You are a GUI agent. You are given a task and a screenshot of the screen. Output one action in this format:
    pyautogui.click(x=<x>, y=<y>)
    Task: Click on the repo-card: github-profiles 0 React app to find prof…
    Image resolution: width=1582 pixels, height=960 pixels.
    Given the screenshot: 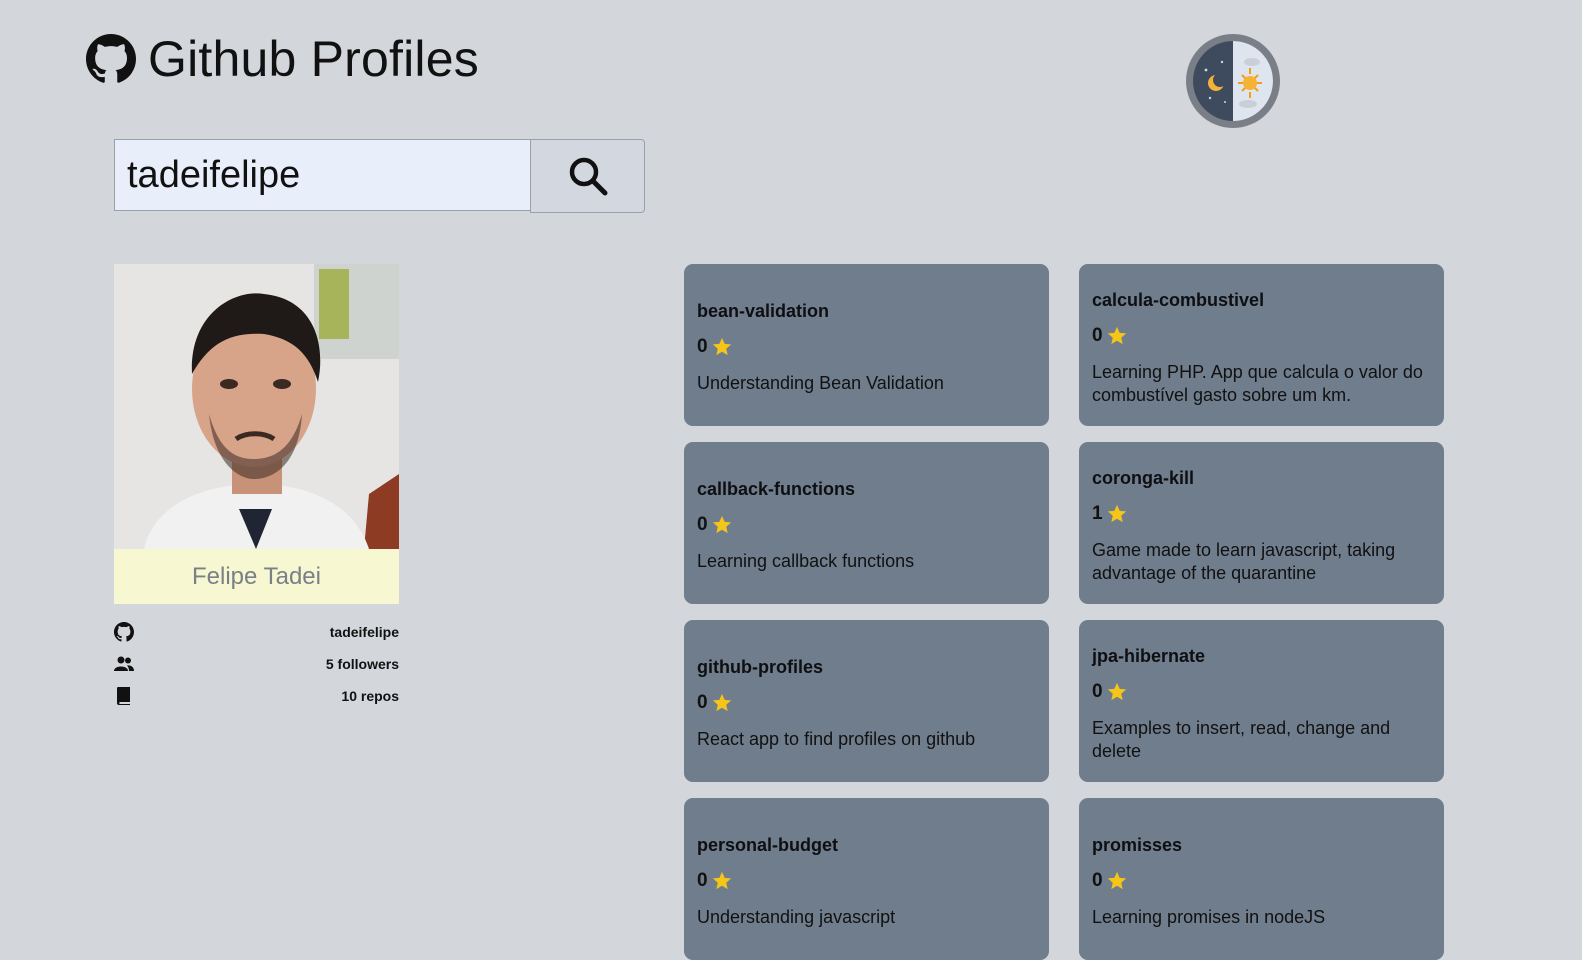 What is the action you would take?
    pyautogui.click(x=866, y=701)
    